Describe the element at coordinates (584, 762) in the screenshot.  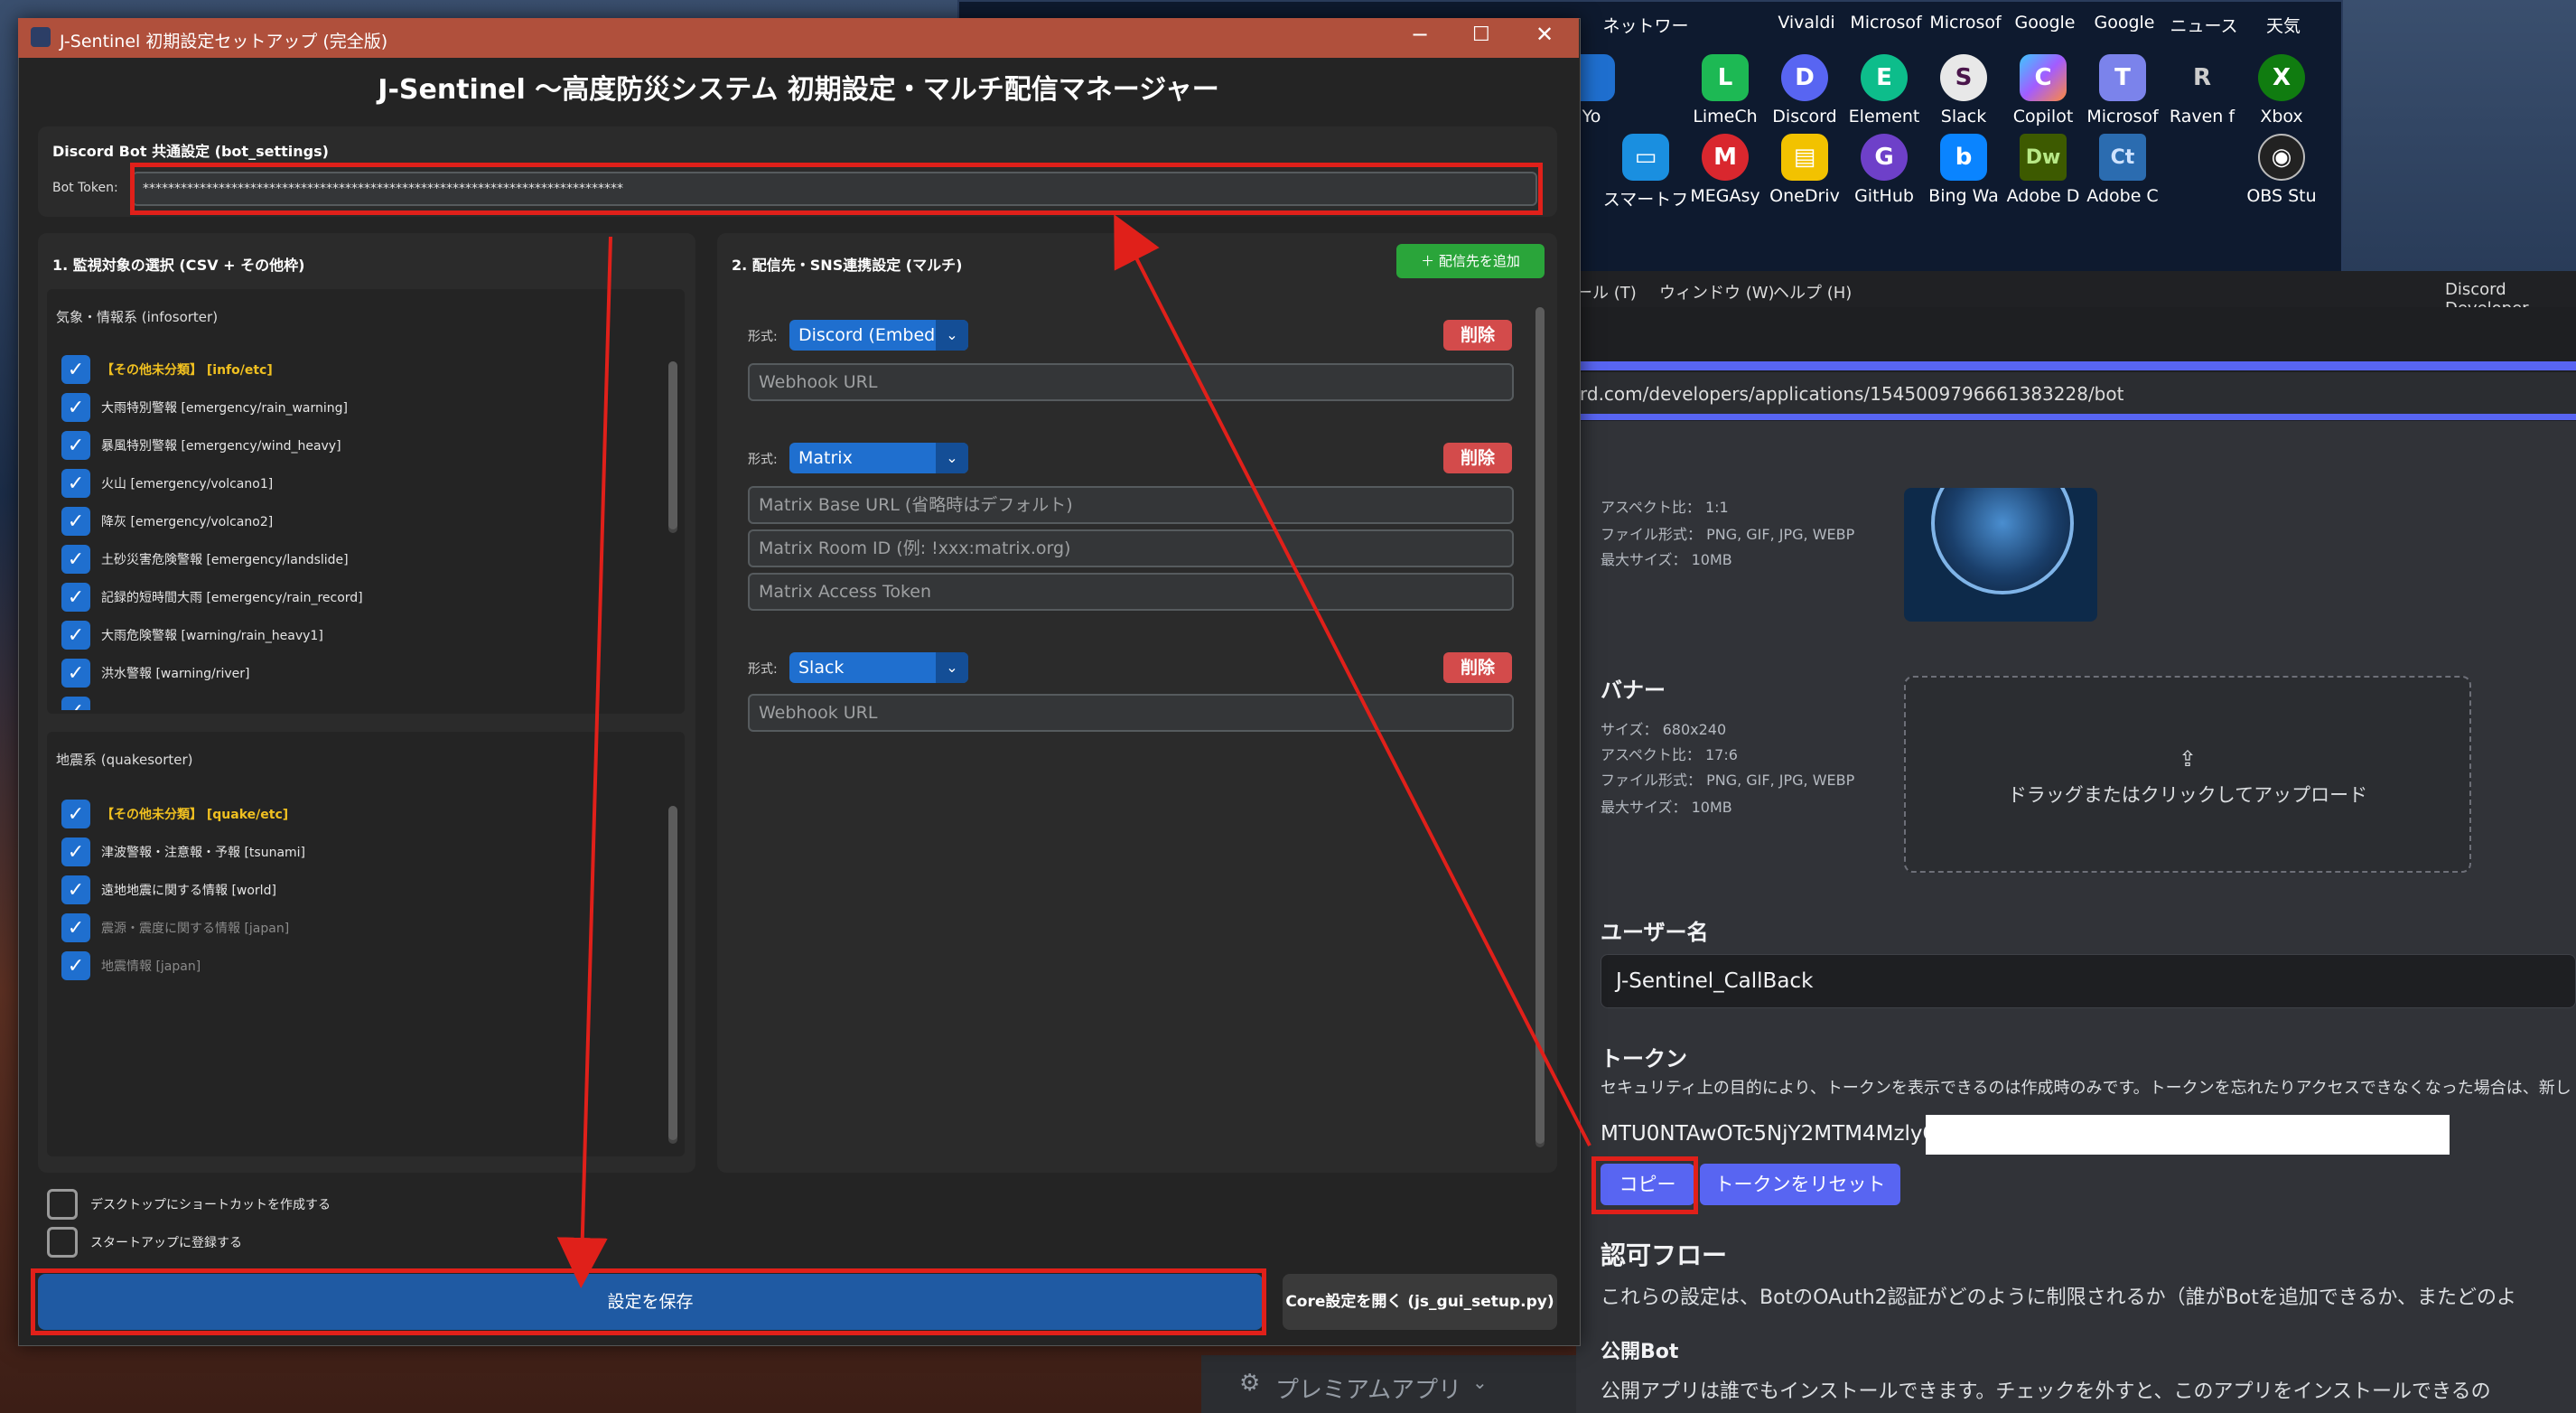
I see `arrow-token-to-save` at that location.